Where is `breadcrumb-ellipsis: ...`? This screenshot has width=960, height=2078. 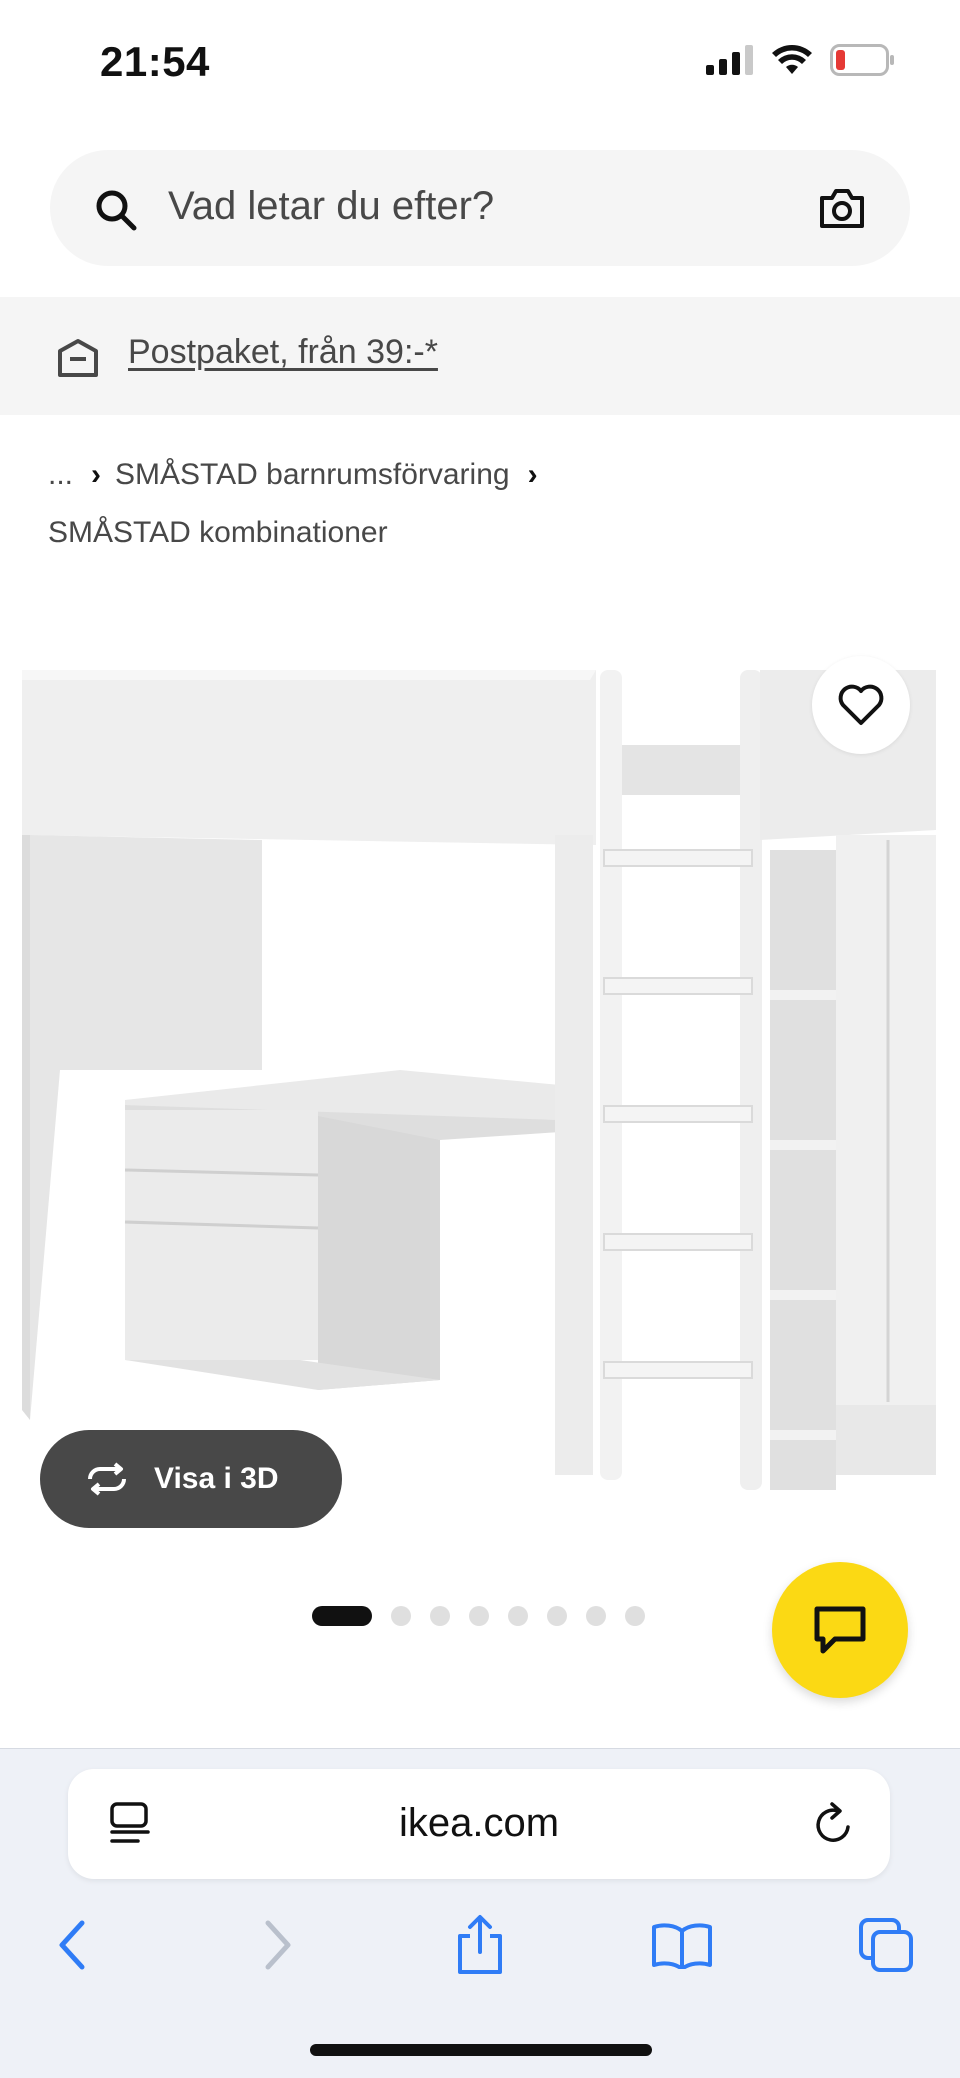 breadcrumb-ellipsis: ... is located at coordinates (60, 474).